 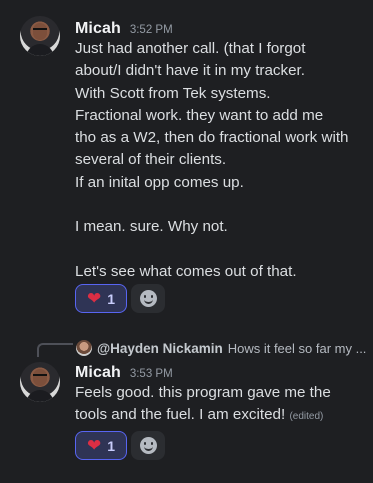 What do you see at coordinates (186, 271) in the screenshot?
I see `message-line: Let's see what comes out of that.` at bounding box center [186, 271].